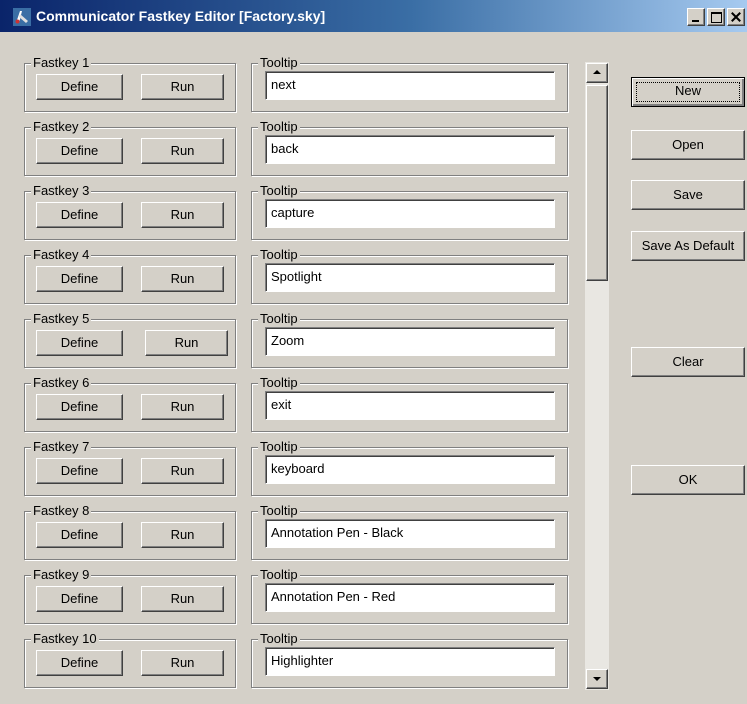 This screenshot has height=704, width=747. I want to click on ok-button: OK, so click(688, 480).